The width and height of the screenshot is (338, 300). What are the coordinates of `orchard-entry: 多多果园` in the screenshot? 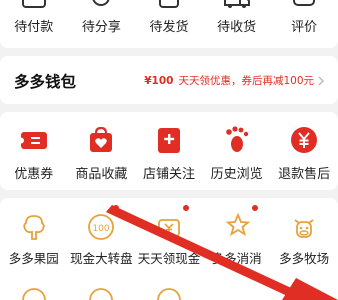 It's located at (34, 239).